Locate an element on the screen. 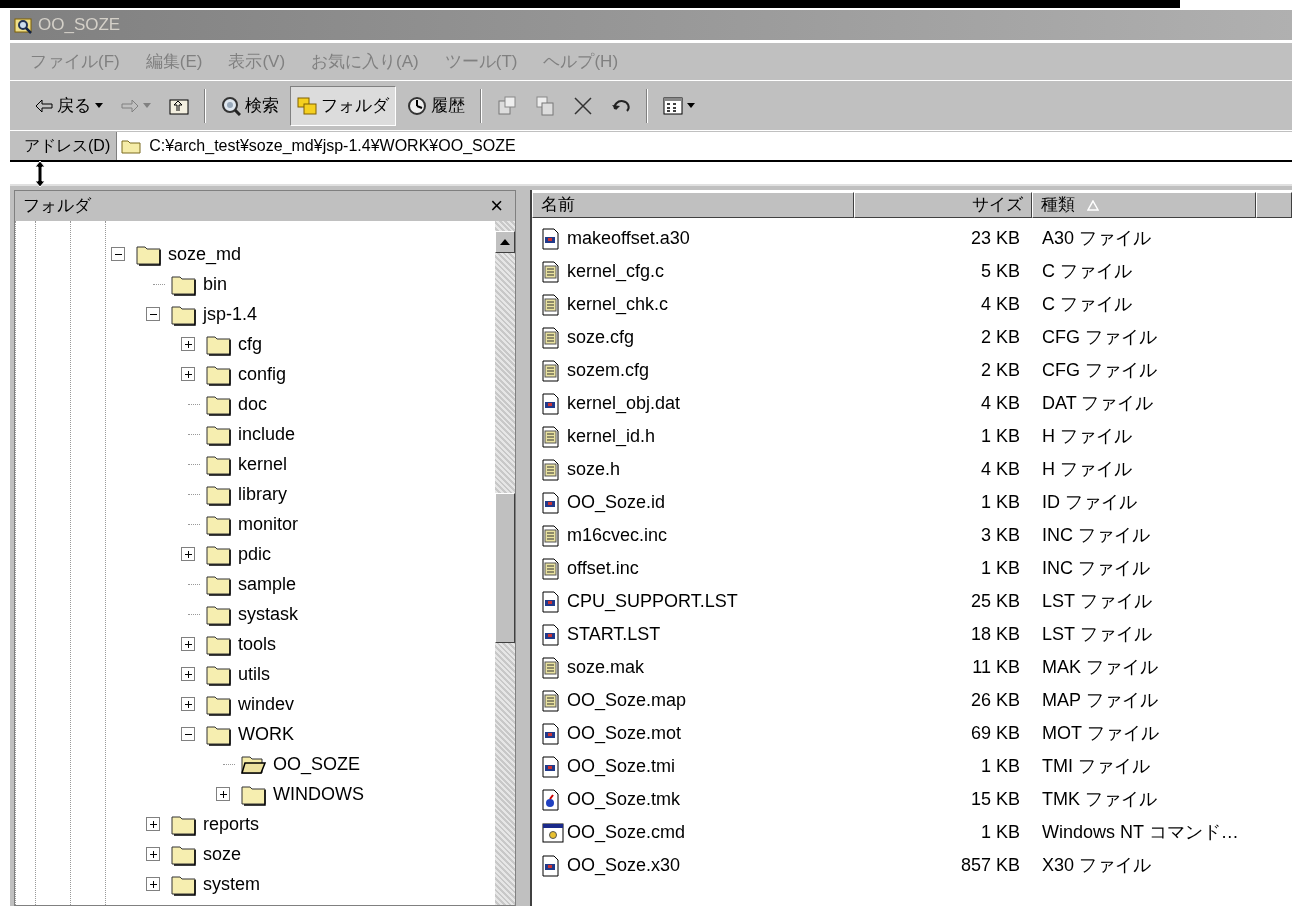  view-grid-icon is located at coordinates (673, 105).